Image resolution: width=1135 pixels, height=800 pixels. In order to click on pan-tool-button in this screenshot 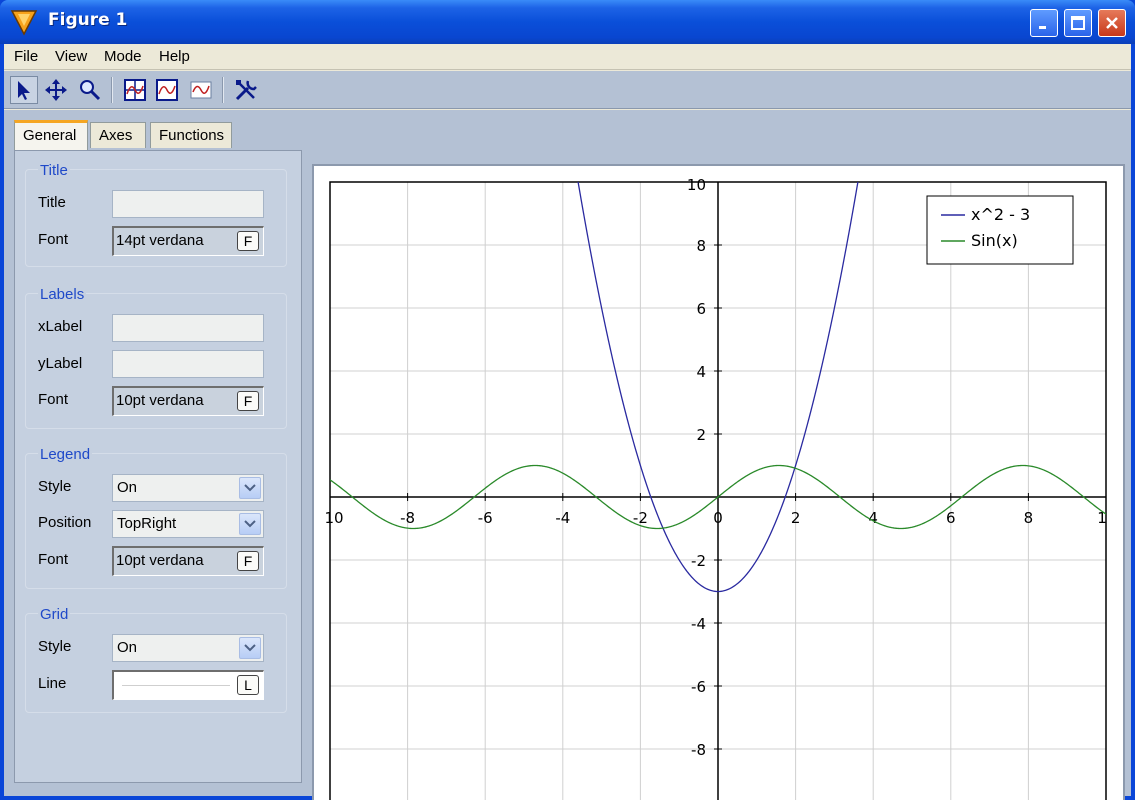, I will do `click(56, 90)`.